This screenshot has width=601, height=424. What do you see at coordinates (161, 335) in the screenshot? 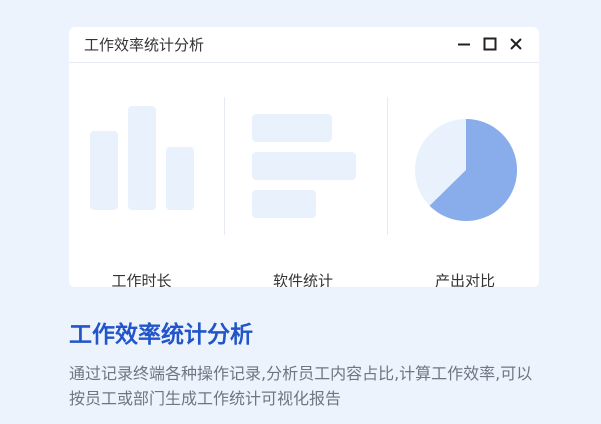
I see `feature-heading: 工作效率统计分析` at bounding box center [161, 335].